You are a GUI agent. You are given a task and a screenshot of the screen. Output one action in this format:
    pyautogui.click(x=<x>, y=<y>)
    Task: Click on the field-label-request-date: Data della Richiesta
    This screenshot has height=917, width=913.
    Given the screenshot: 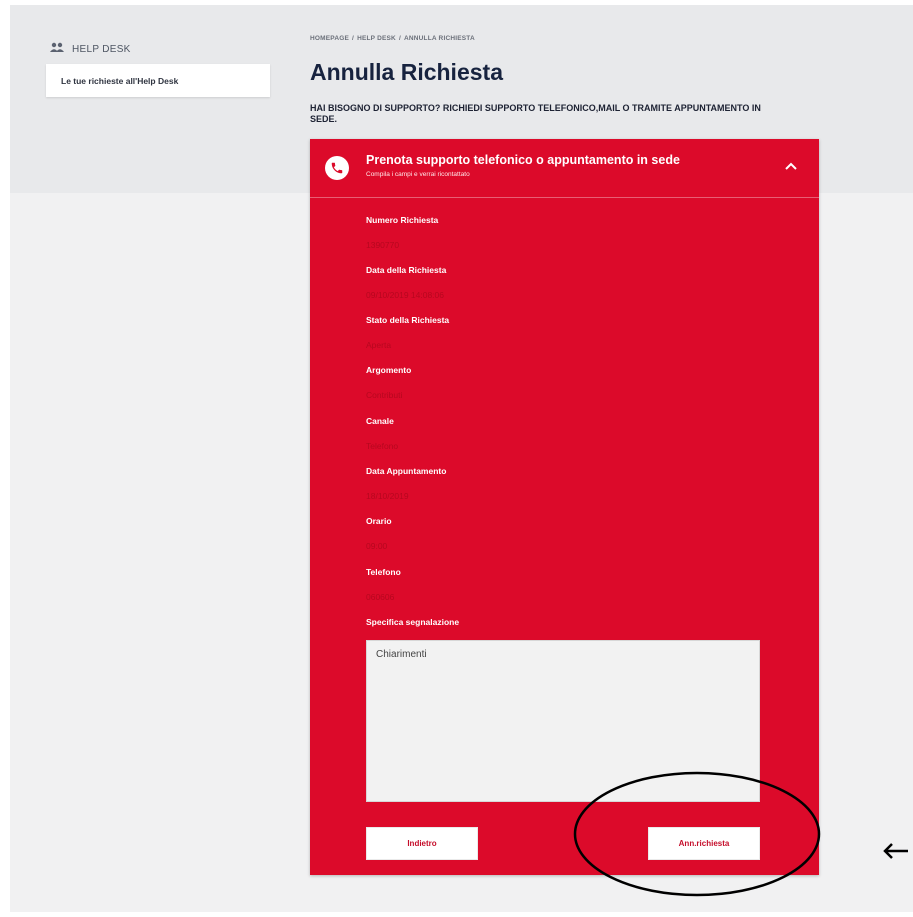 What is the action you would take?
    pyautogui.click(x=406, y=270)
    